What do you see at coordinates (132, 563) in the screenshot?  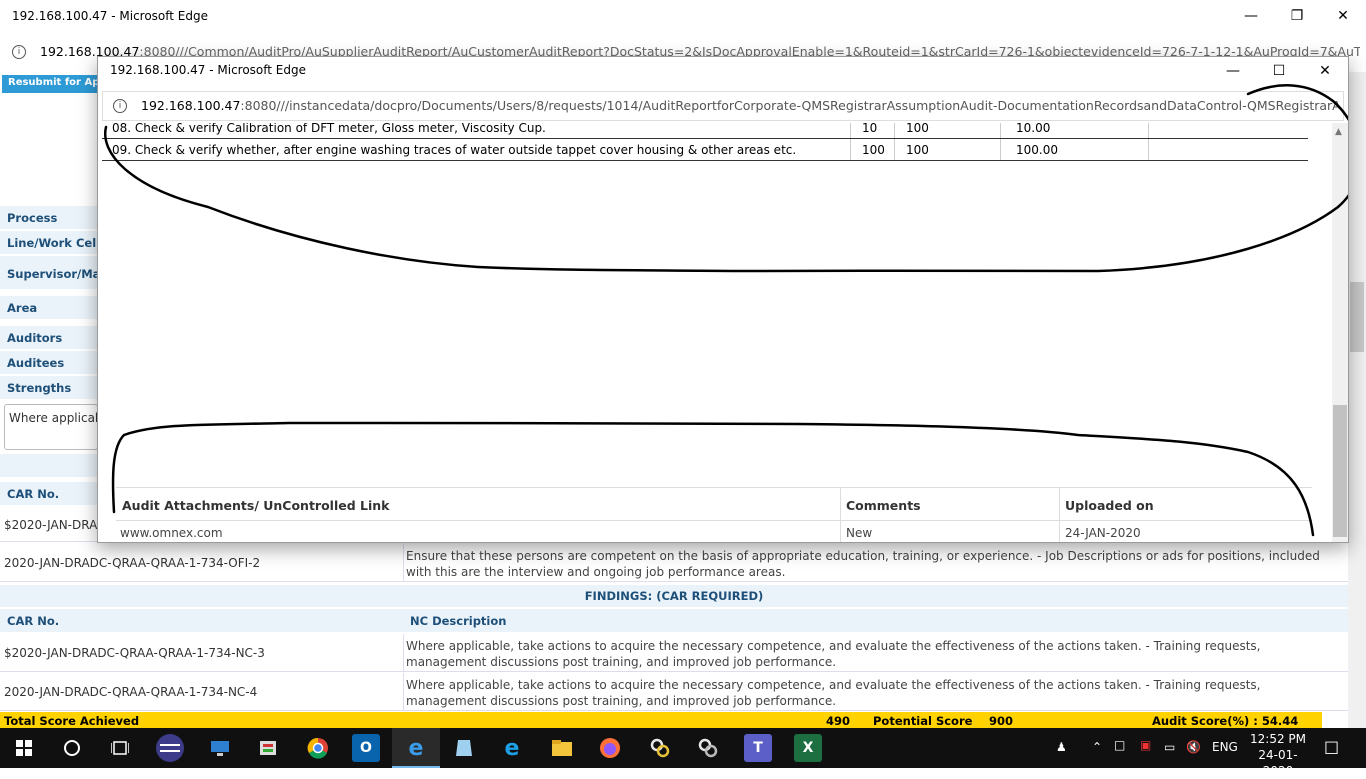 I see `ofi-row-2-car: 2020-JAN-DRADC-QRAA-QRAA-1-734-OFI-2` at bounding box center [132, 563].